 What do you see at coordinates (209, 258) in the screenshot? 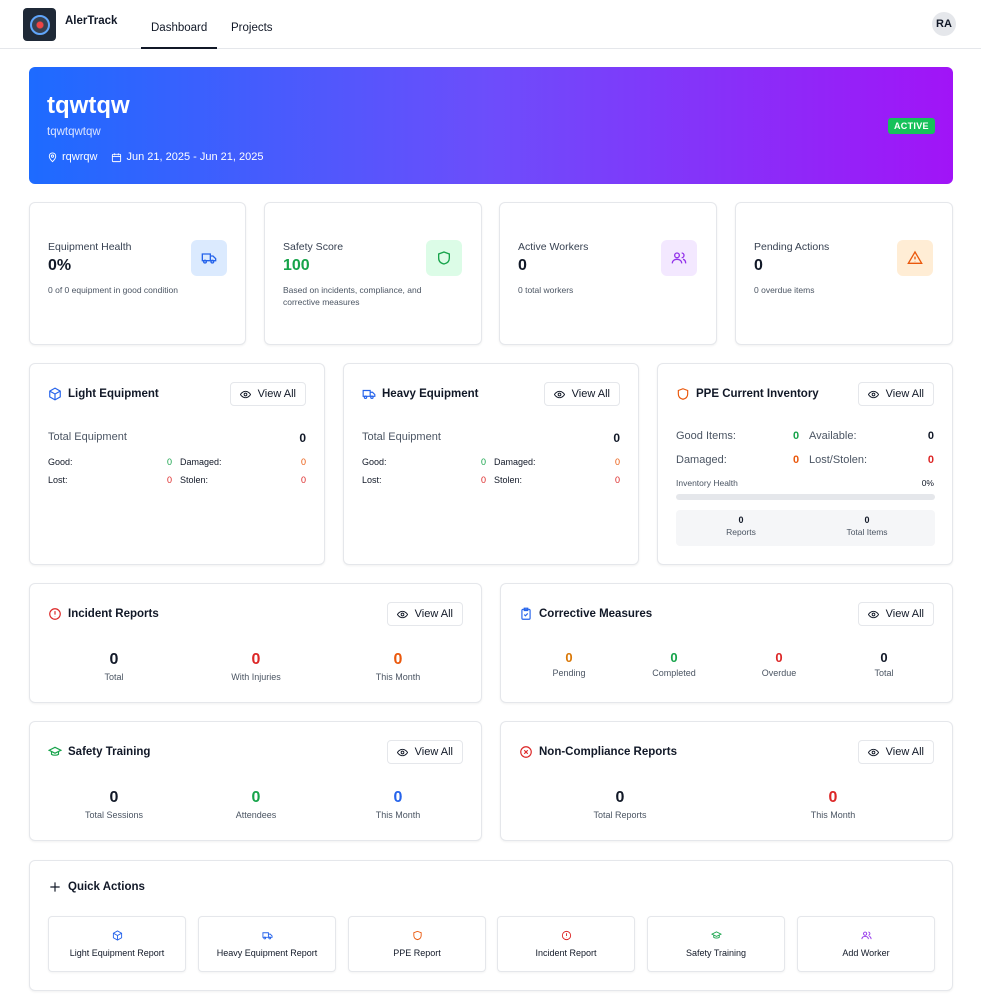
I see `truck-icon` at bounding box center [209, 258].